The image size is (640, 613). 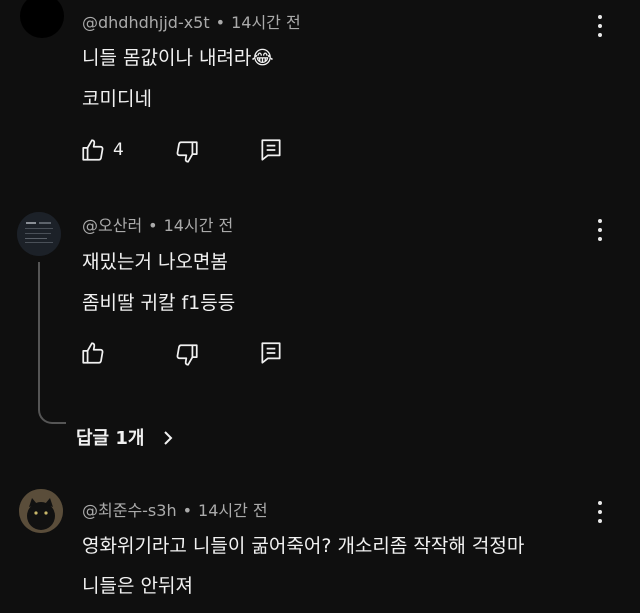 I want to click on view-replies-button: 답글 1개, so click(x=125, y=437).